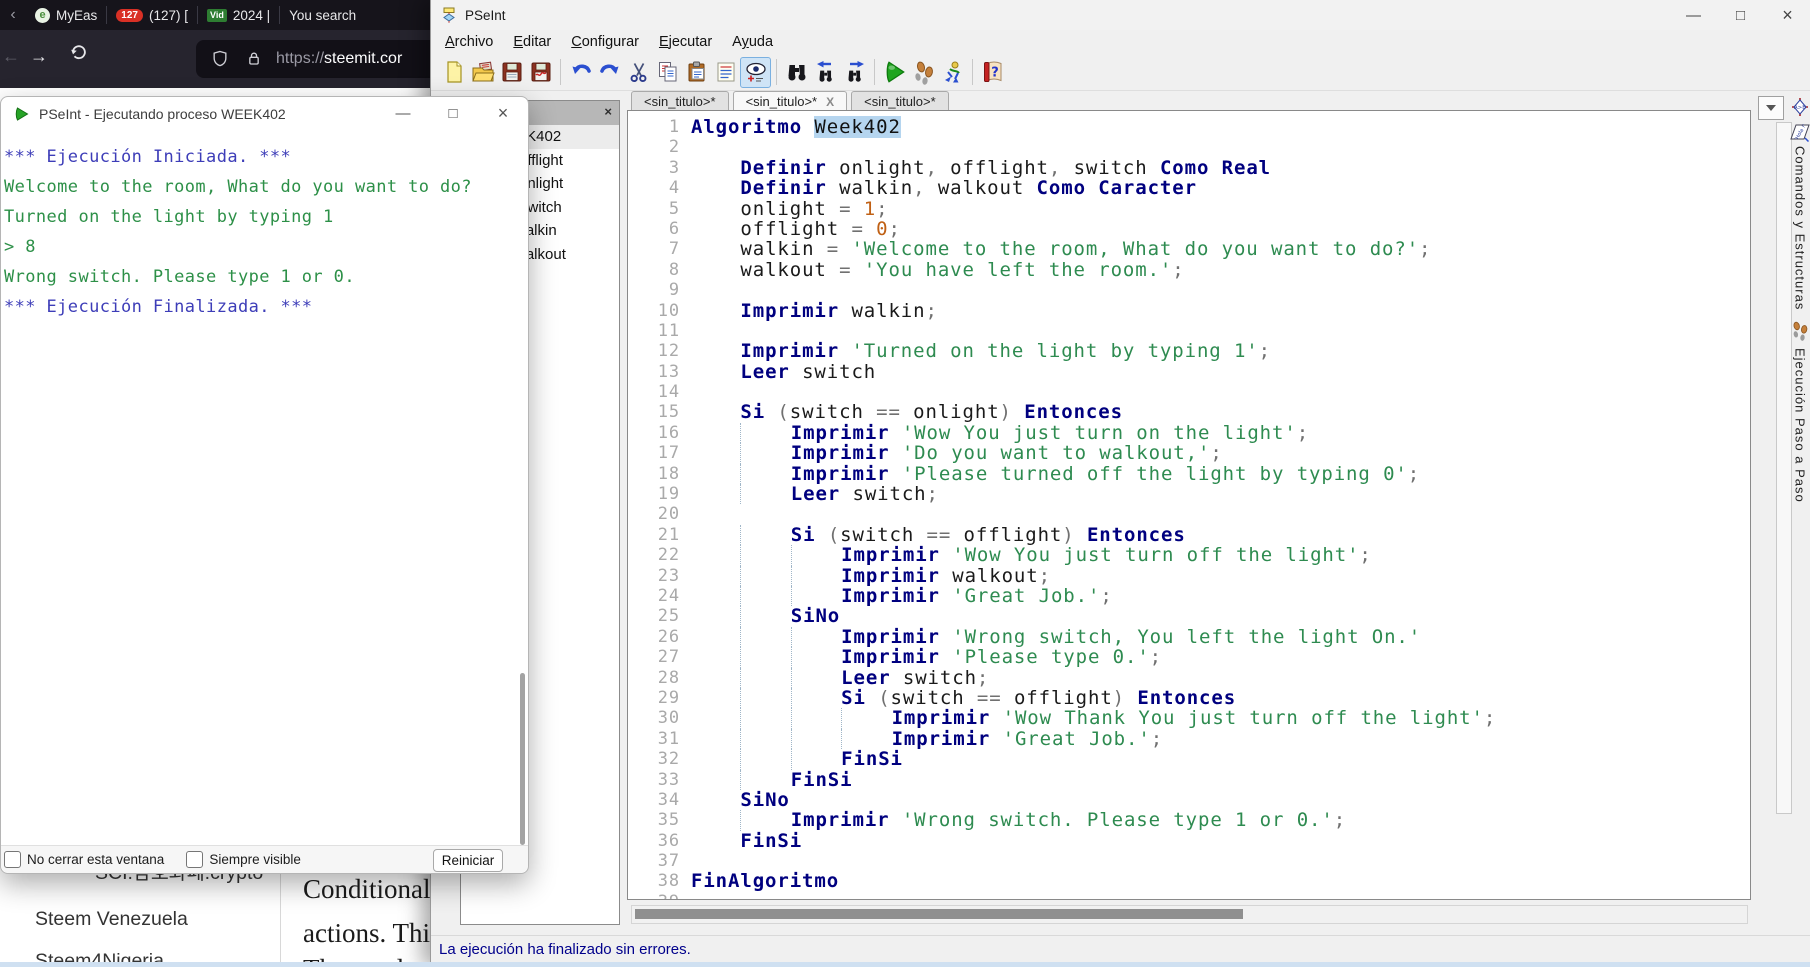 The height and width of the screenshot is (967, 1810). I want to click on run-step-icon, so click(923, 72).